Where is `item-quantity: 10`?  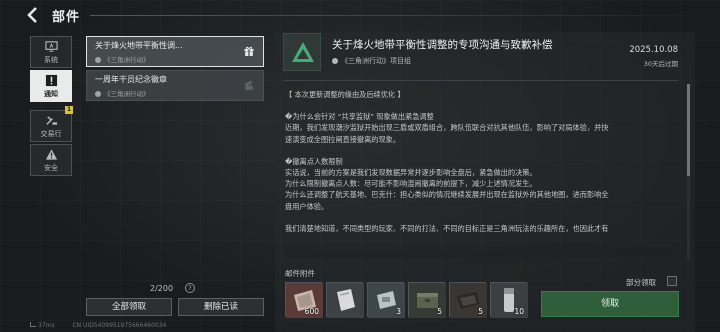
item-quantity: 10 is located at coordinates (519, 311).